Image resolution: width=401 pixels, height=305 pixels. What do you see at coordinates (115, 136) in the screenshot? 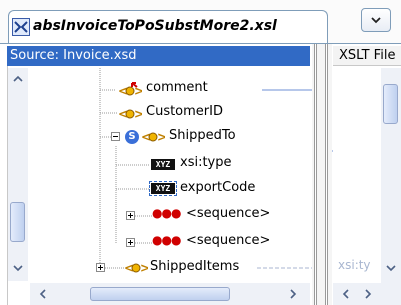
I see `collapse-toggle-shippedto` at bounding box center [115, 136].